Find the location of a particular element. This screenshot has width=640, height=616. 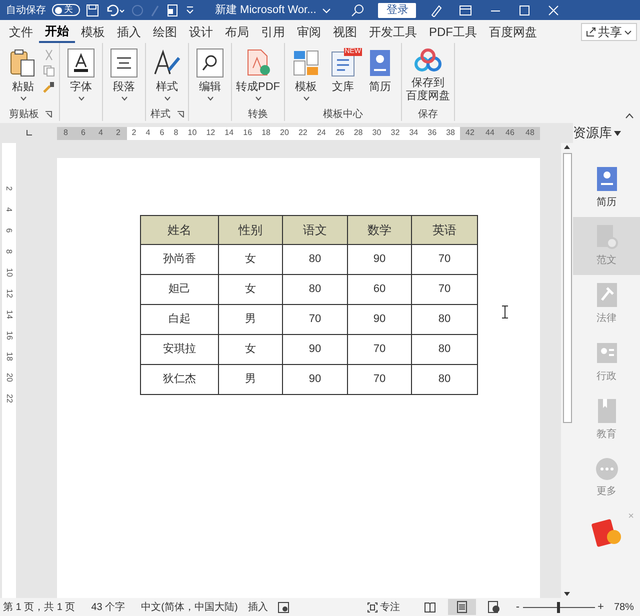

maximize-icon is located at coordinates (524, 10).